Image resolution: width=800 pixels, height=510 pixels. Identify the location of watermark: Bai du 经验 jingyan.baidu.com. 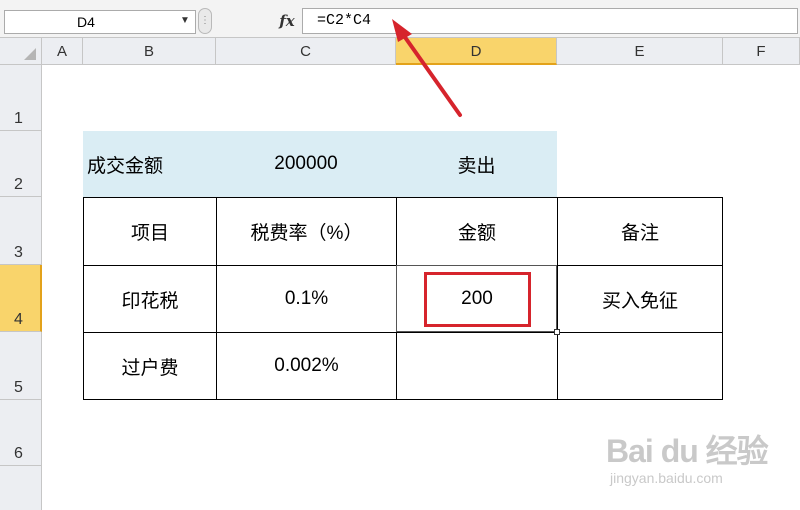
(696, 461).